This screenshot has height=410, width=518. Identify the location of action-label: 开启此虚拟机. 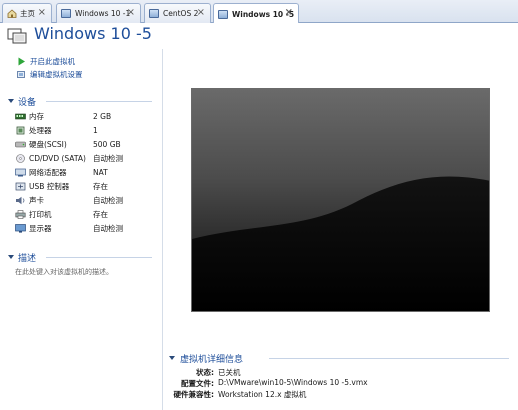
(52, 61).